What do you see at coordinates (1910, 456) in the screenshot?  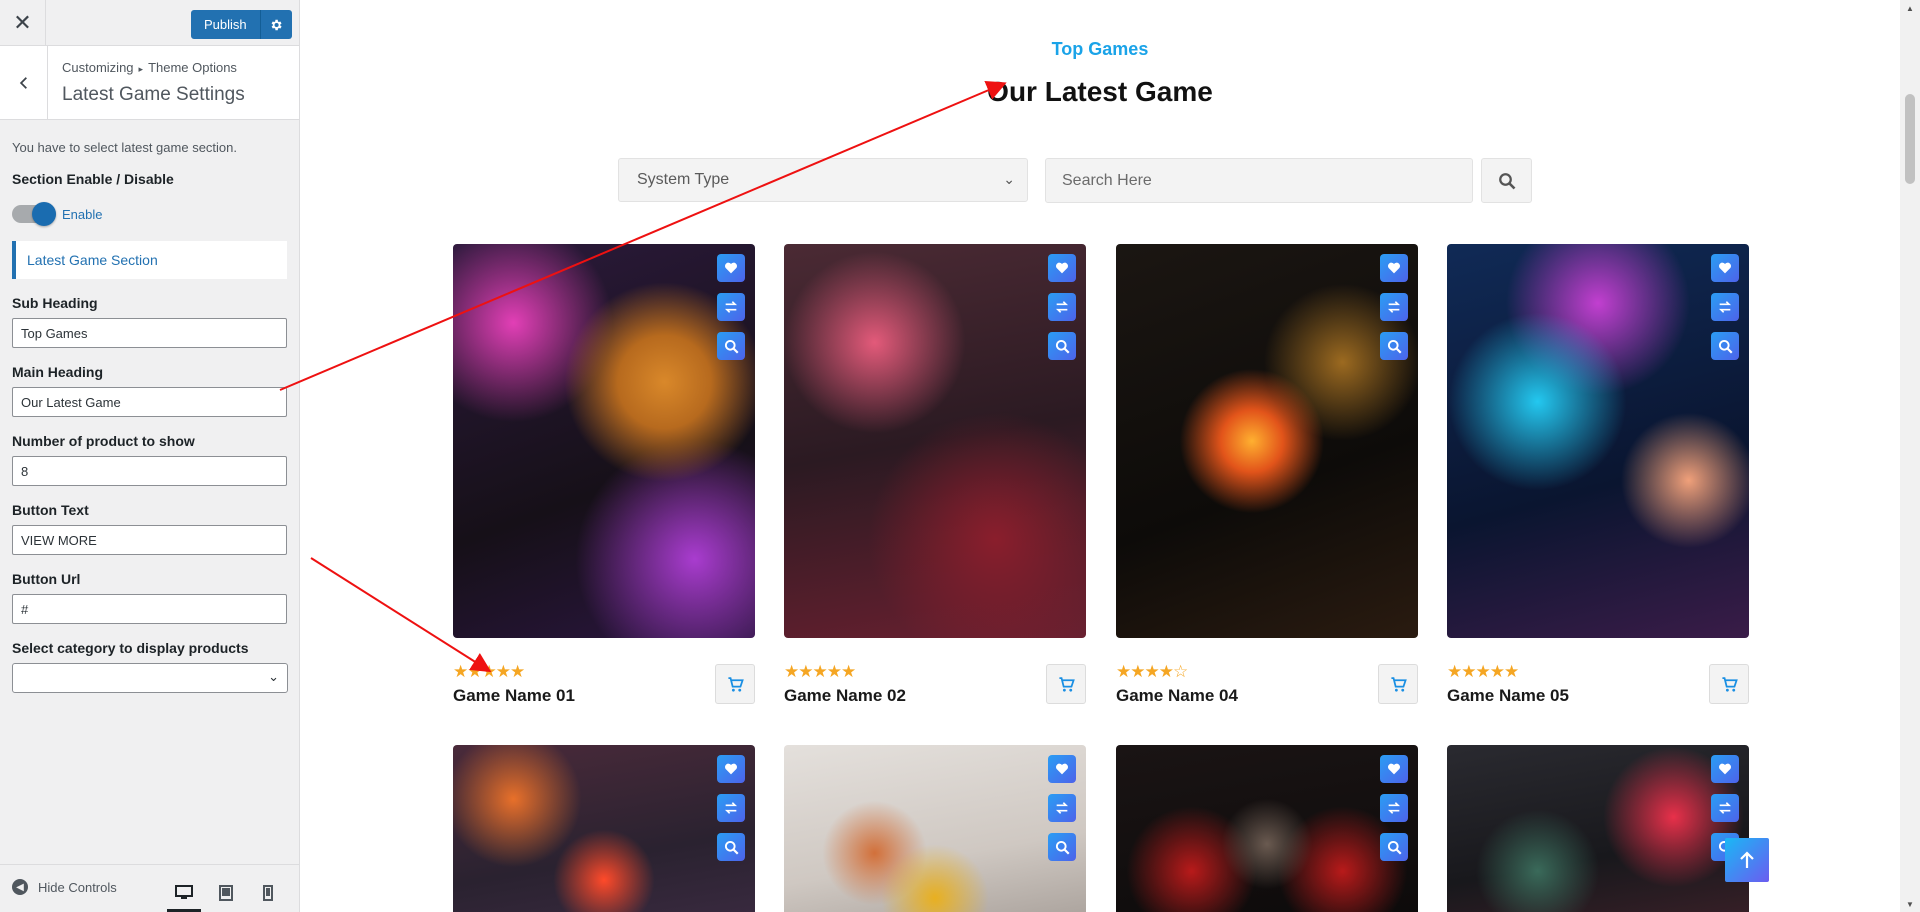 I see `preview-scrollbar: ▲ ▼` at bounding box center [1910, 456].